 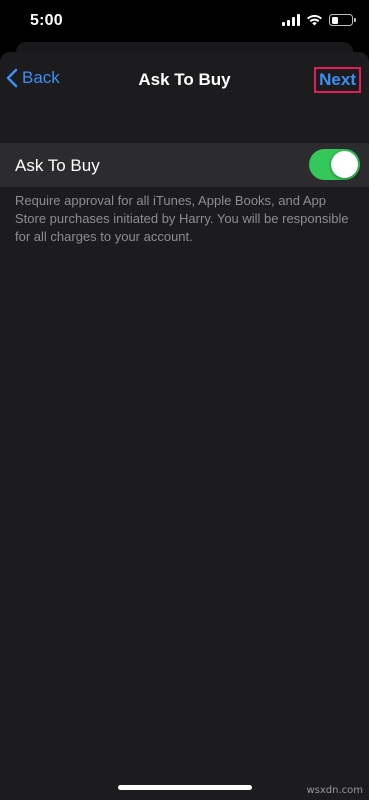 What do you see at coordinates (334, 790) in the screenshot?
I see `watermark: wsxdn.com` at bounding box center [334, 790].